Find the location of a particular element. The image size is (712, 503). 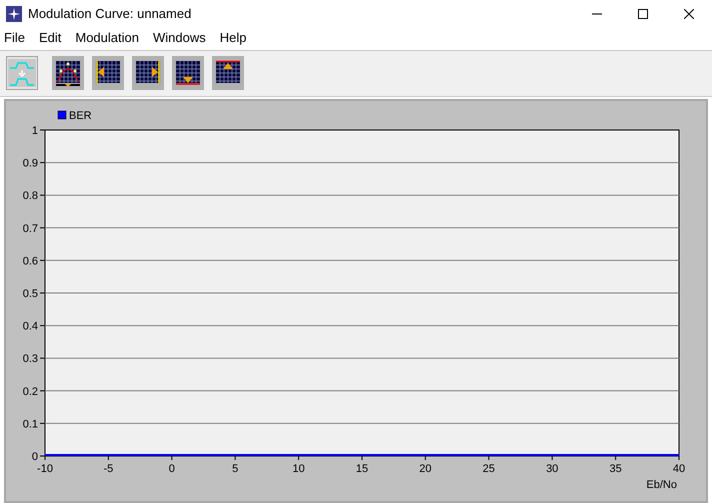

maximize-icon is located at coordinates (643, 14).